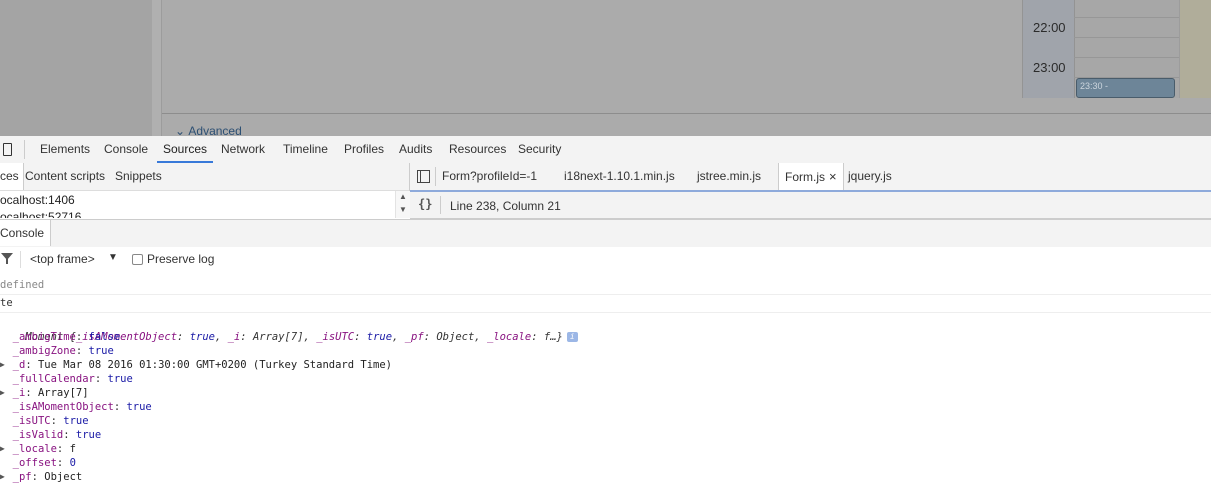 This screenshot has width=1211, height=484. Describe the element at coordinates (19, 393) in the screenshot. I see `property-key: _i` at that location.